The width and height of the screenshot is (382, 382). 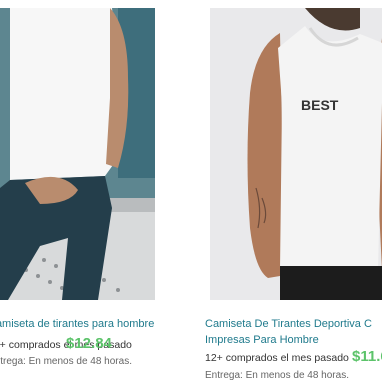 What do you see at coordinates (288, 324) in the screenshot?
I see `product-title-line-1: Camiseta De Tirantes Deportiva C` at bounding box center [288, 324].